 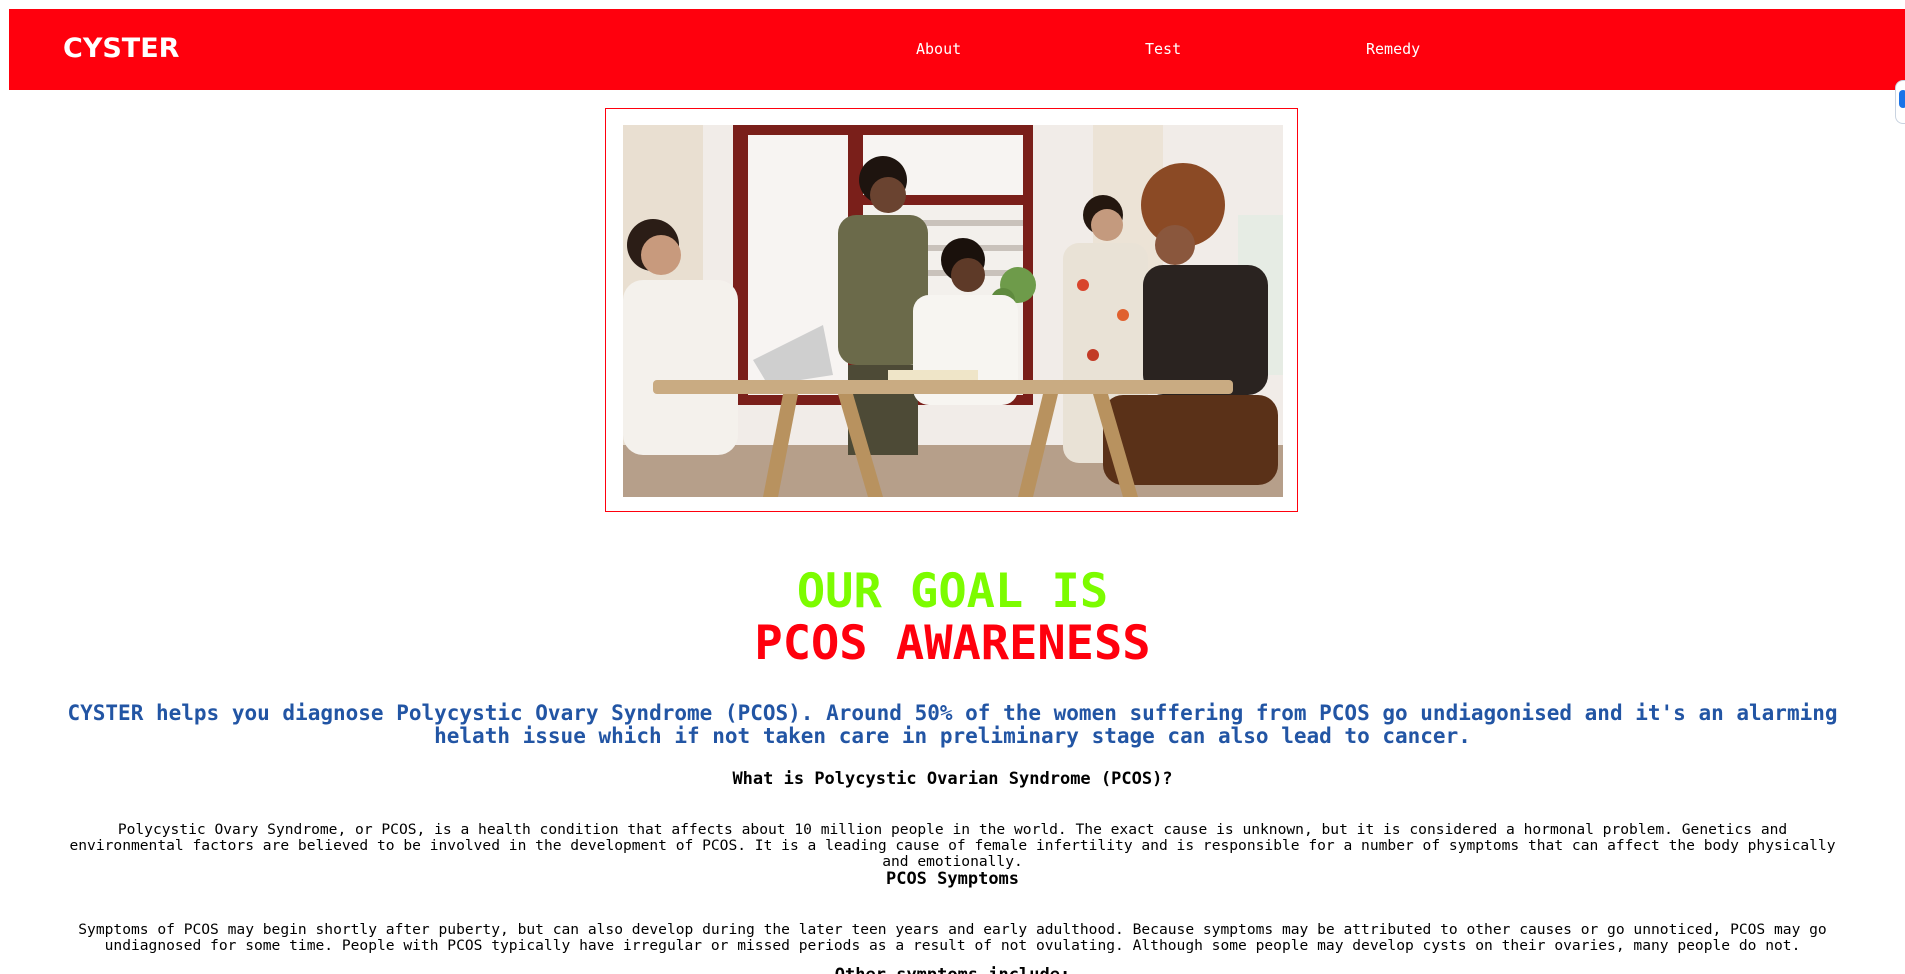 What do you see at coordinates (952, 643) in the screenshot?
I see `goal-heading-line2: PCOS AWARENESS` at bounding box center [952, 643].